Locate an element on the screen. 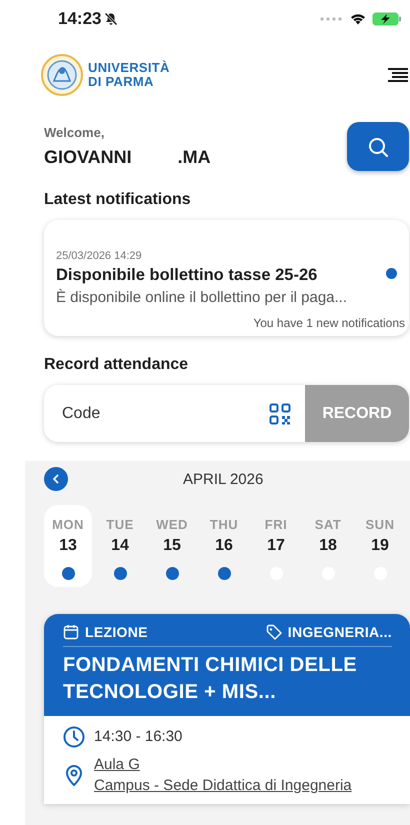 This screenshot has width=410, height=825. day-number: 14 is located at coordinates (120, 546).